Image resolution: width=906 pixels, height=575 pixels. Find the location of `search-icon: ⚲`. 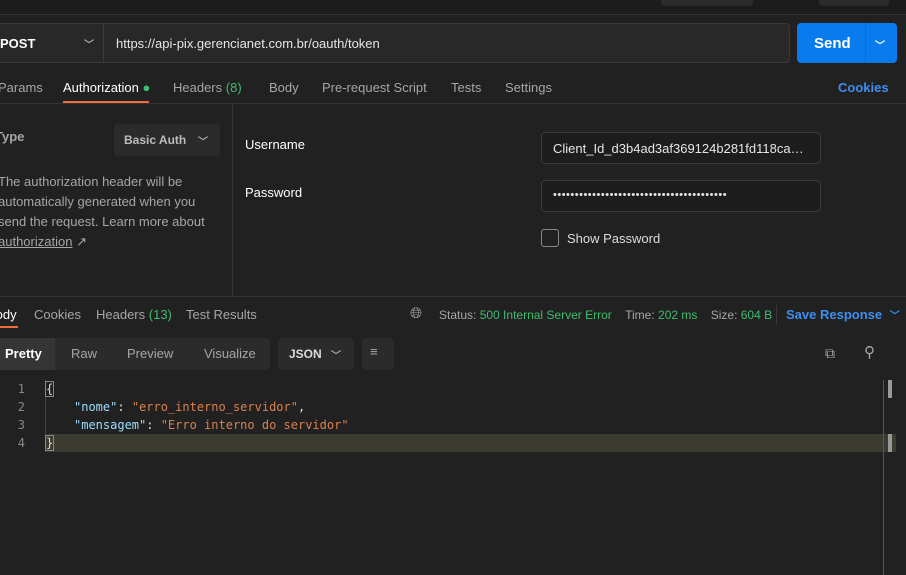

search-icon: ⚲ is located at coordinates (869, 352).